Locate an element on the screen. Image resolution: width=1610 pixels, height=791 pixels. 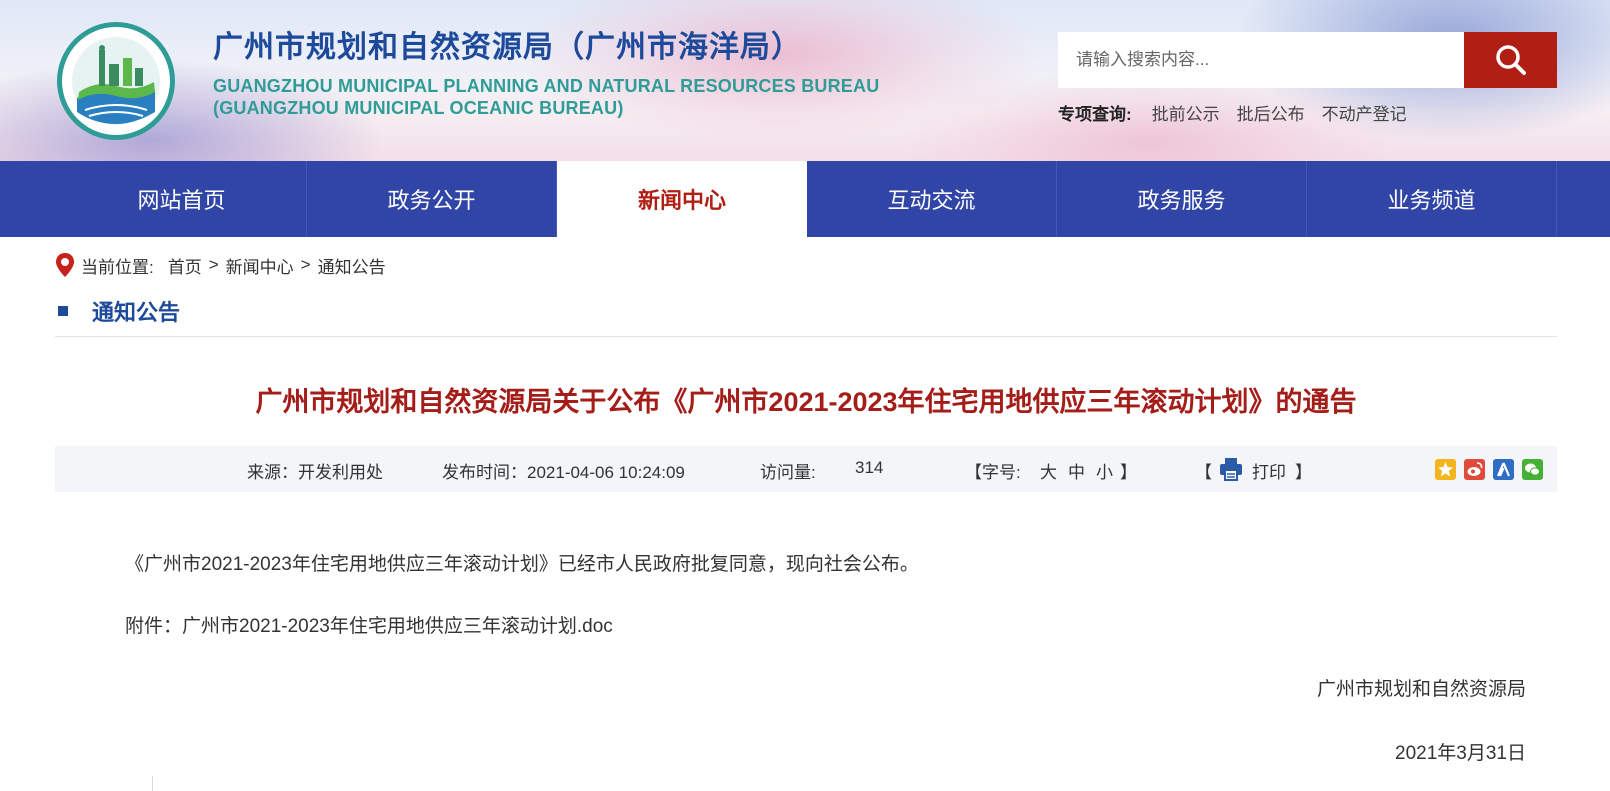
location-pin-icon is located at coordinates (65, 265).